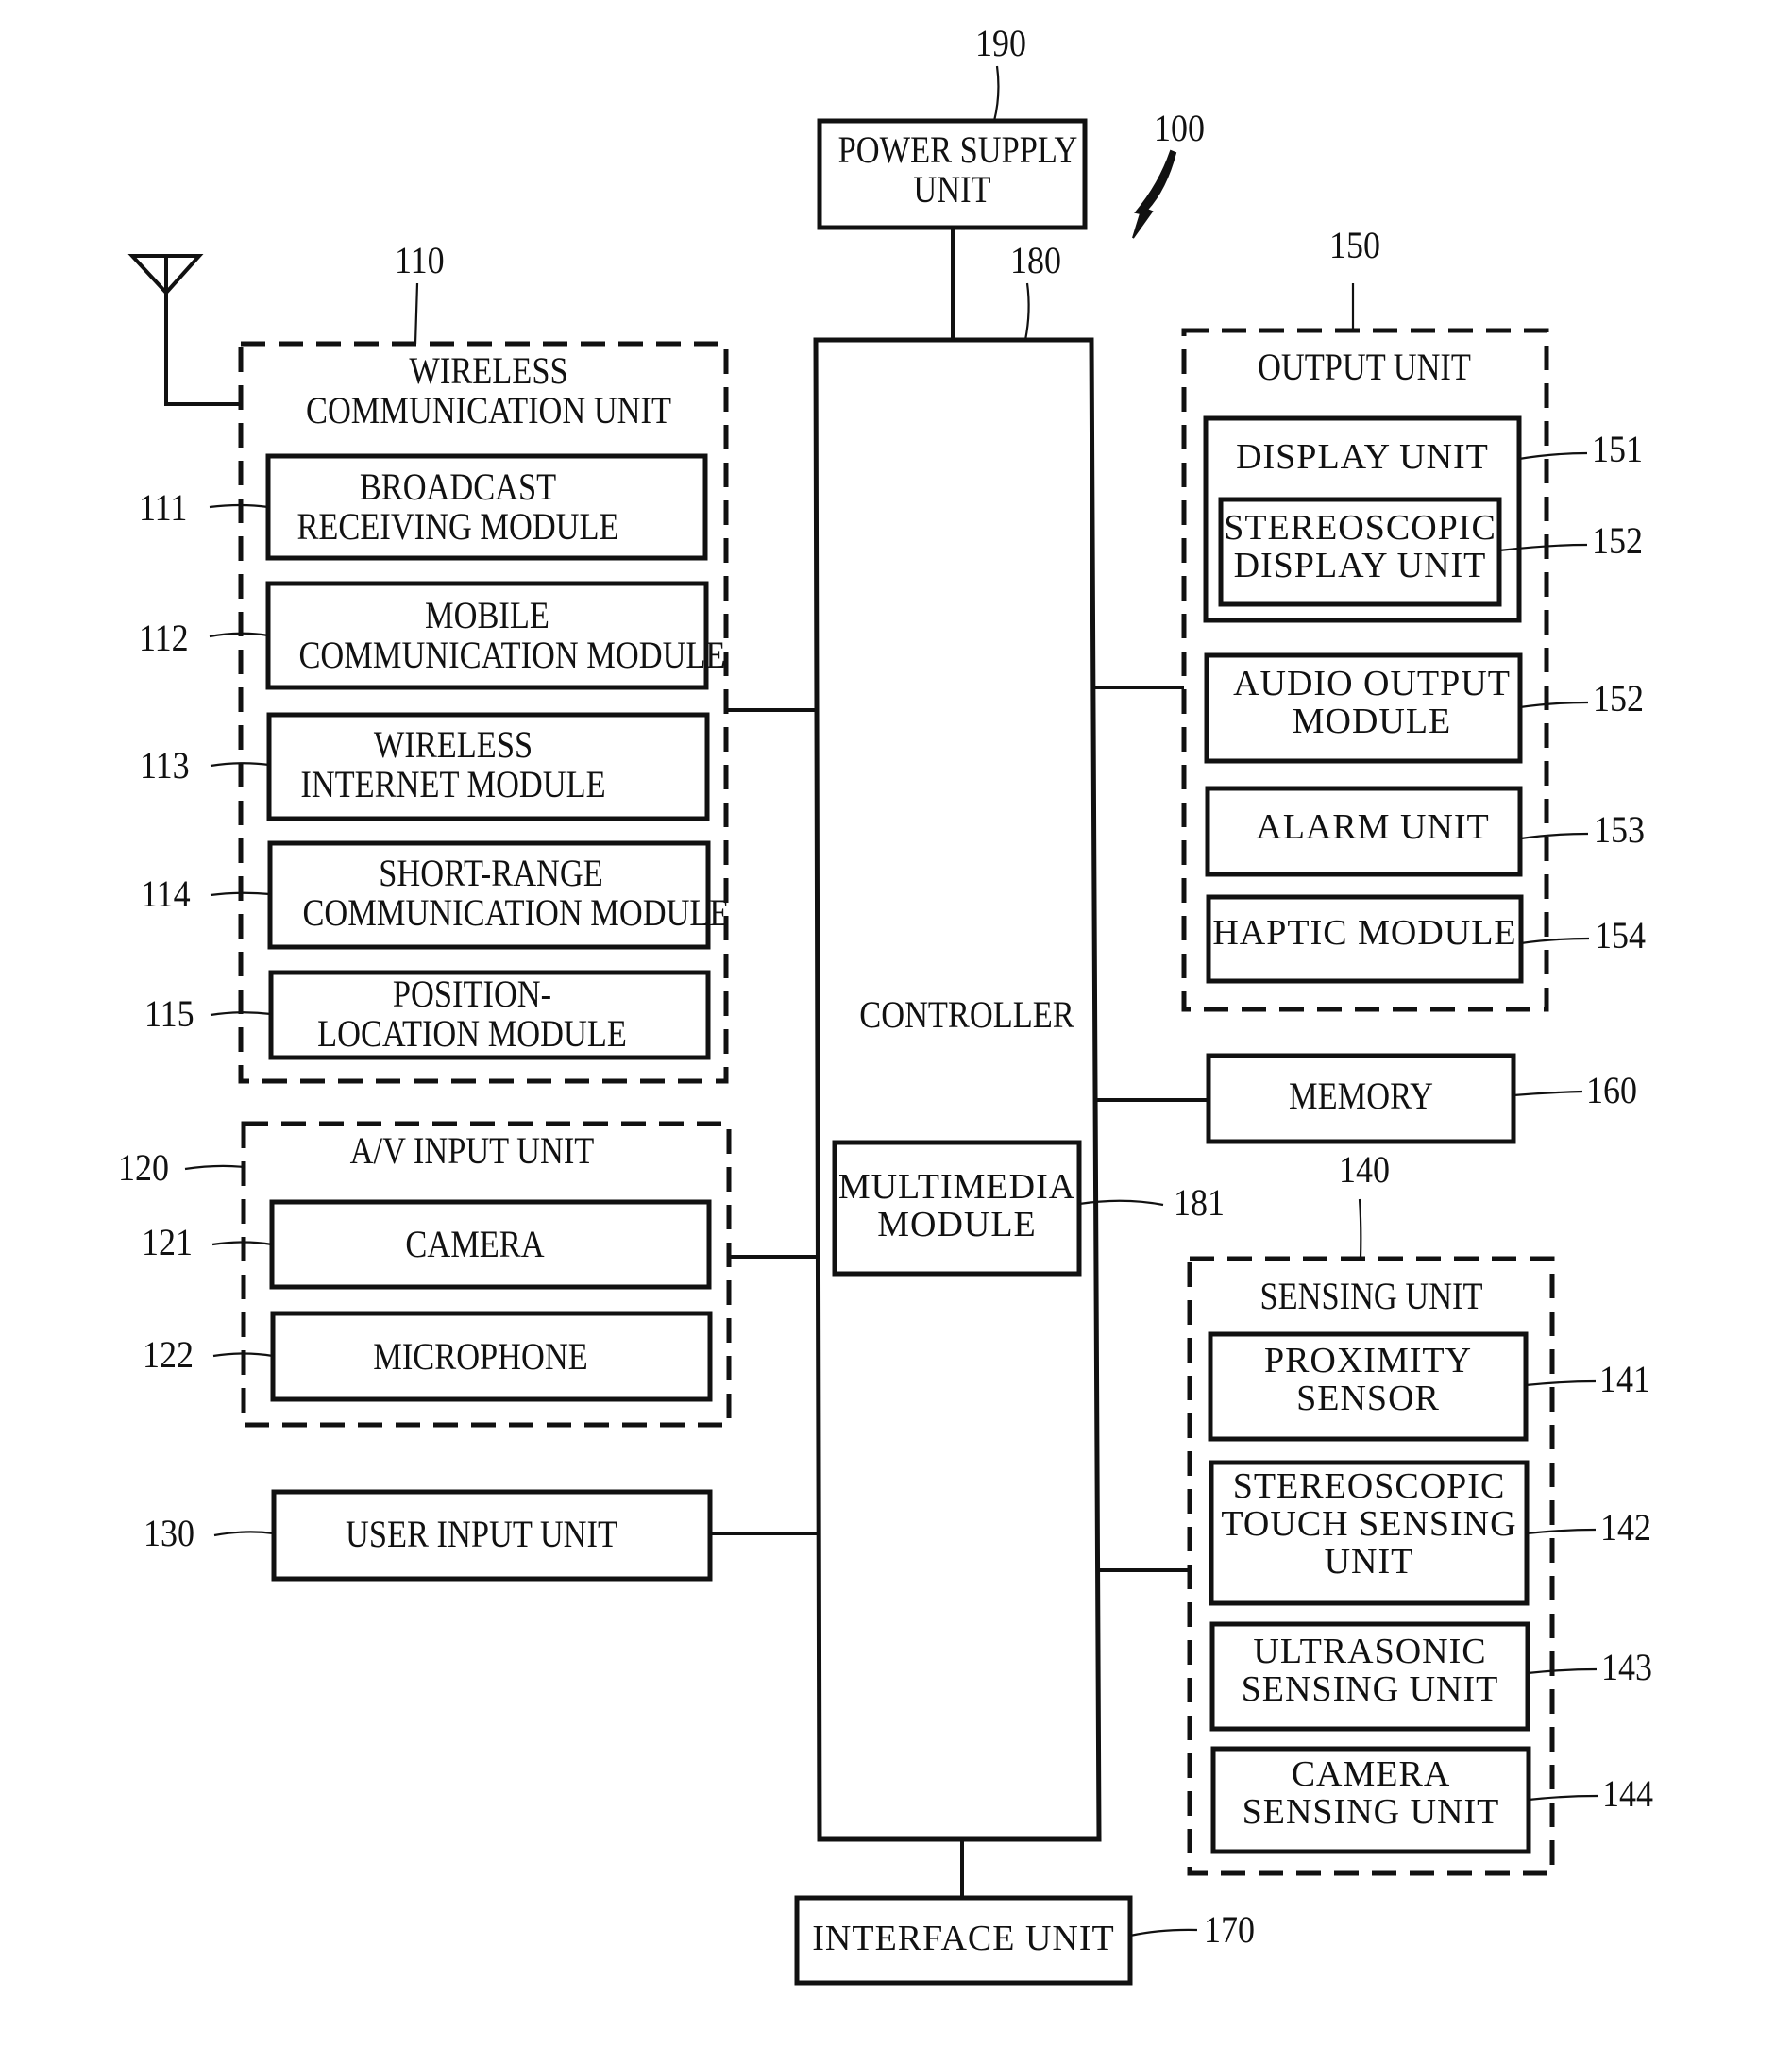  Describe the element at coordinates (1355, 245) in the screenshot. I see `ref-150: 150` at that location.